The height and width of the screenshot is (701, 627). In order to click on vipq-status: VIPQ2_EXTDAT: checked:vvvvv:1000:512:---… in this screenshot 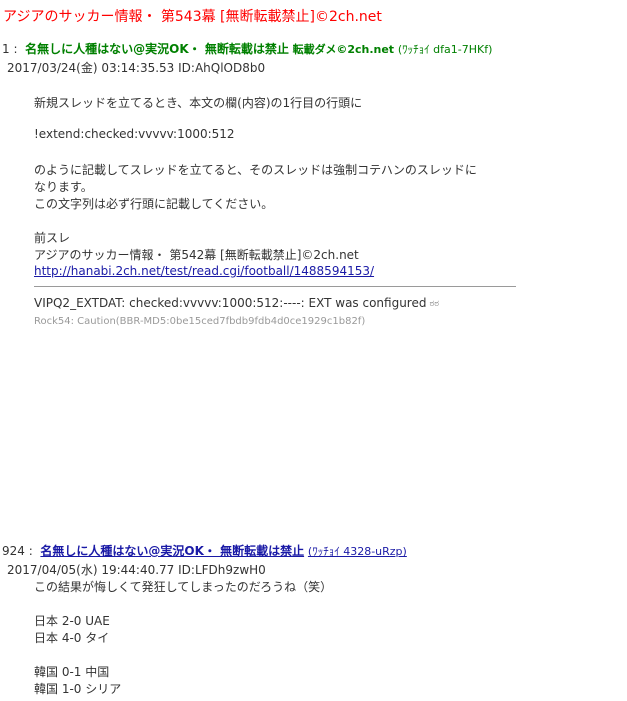, I will do `click(236, 303)`.